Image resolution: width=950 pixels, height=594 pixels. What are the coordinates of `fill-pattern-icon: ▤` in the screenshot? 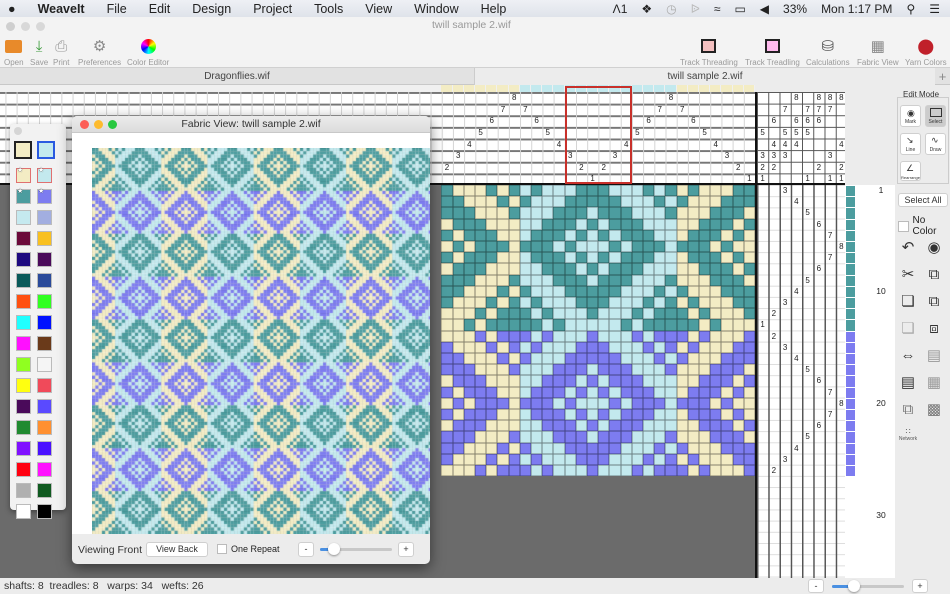 It's located at (934, 356).